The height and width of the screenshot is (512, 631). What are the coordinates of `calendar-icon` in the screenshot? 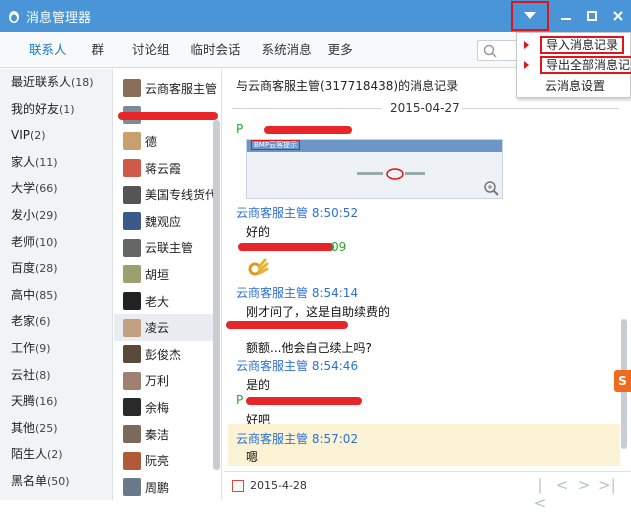 It's located at (238, 486).